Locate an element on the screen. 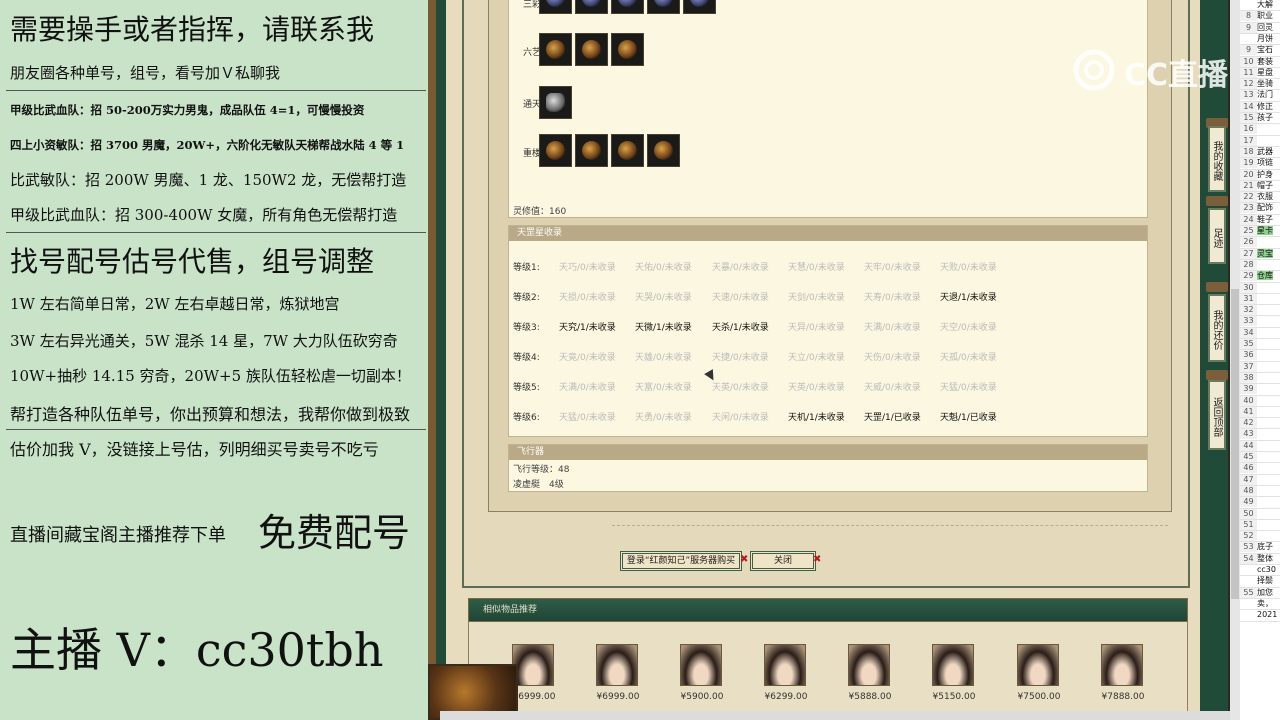 Image resolution: width=1280 pixels, height=720 pixels. row-number: 11 is located at coordinates (1248, 72).